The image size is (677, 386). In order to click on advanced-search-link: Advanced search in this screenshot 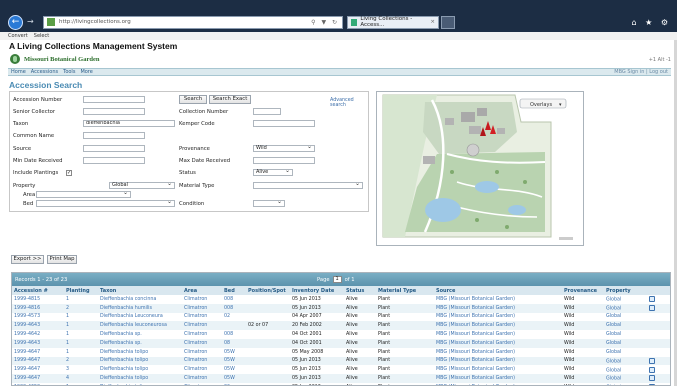, I will do `click(349, 103)`.